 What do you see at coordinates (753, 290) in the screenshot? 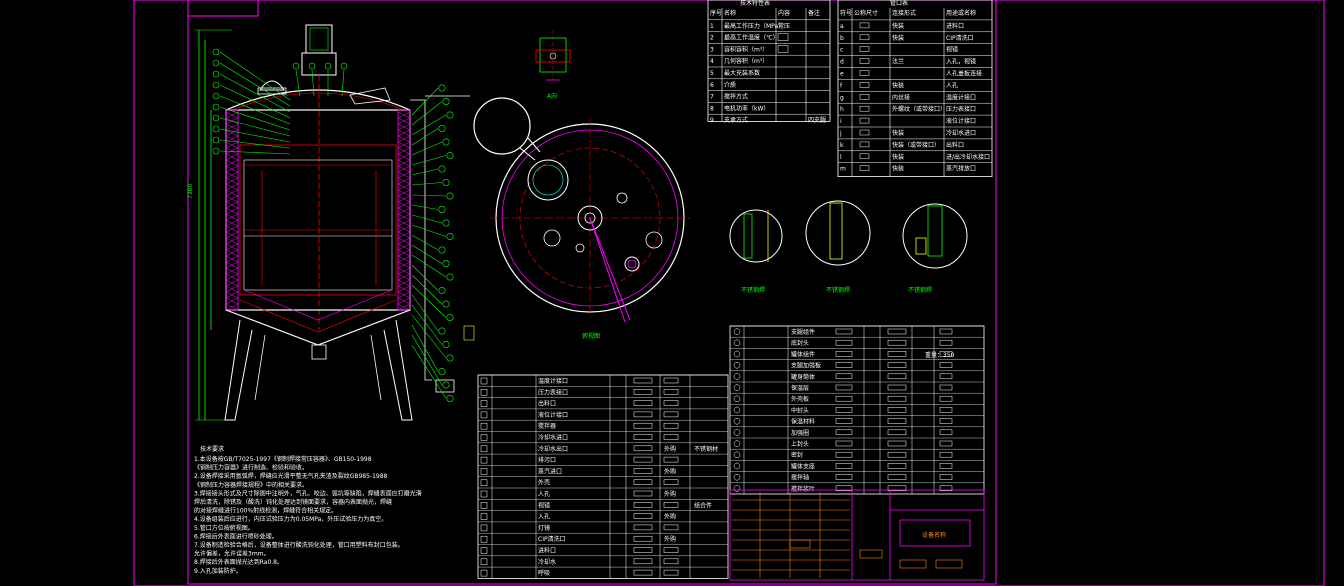
I see `weld-label-1: 不锈钢焊` at bounding box center [753, 290].